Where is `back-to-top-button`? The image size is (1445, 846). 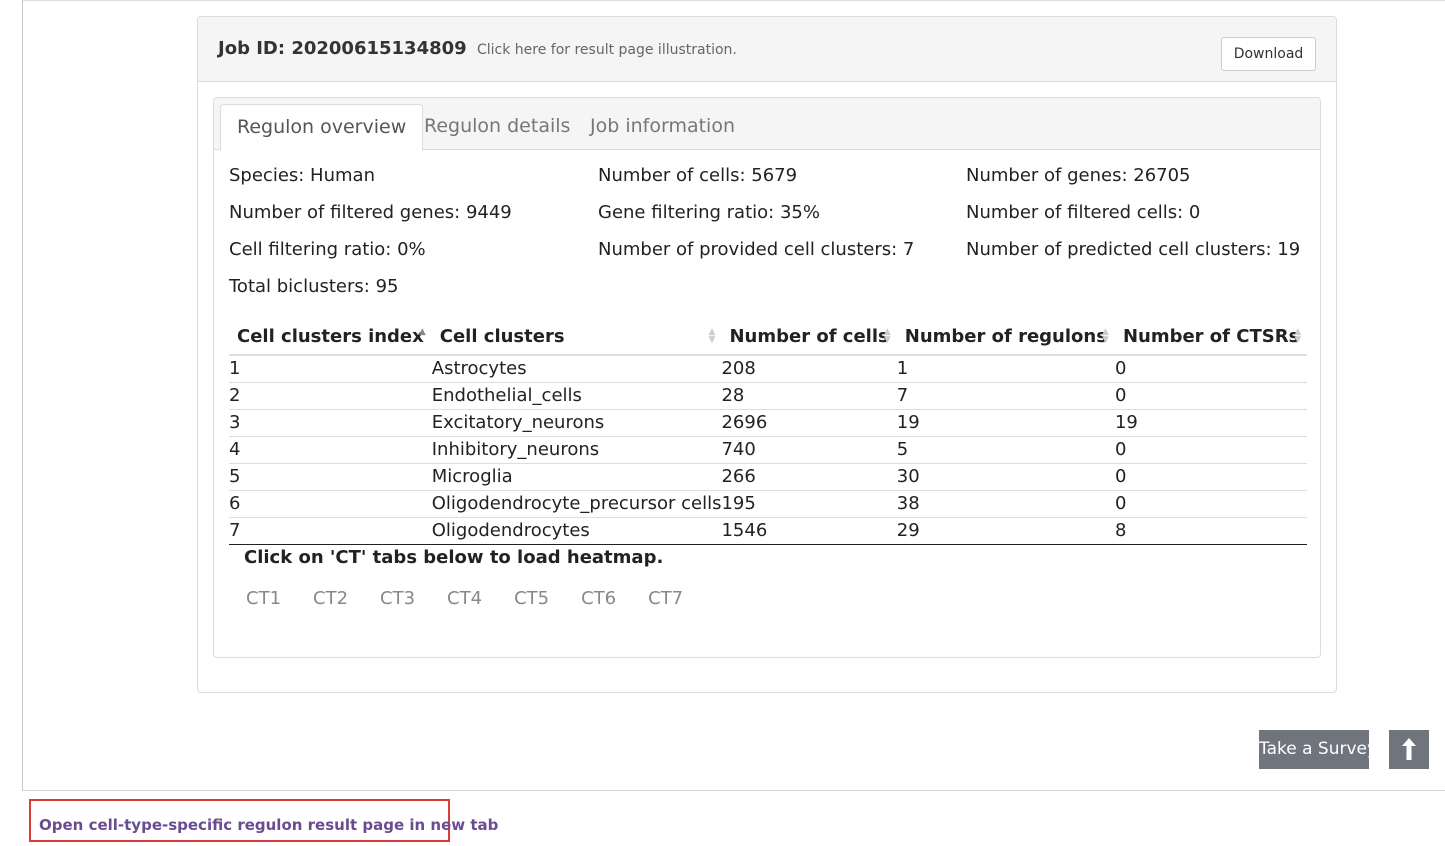 back-to-top-button is located at coordinates (1409, 749).